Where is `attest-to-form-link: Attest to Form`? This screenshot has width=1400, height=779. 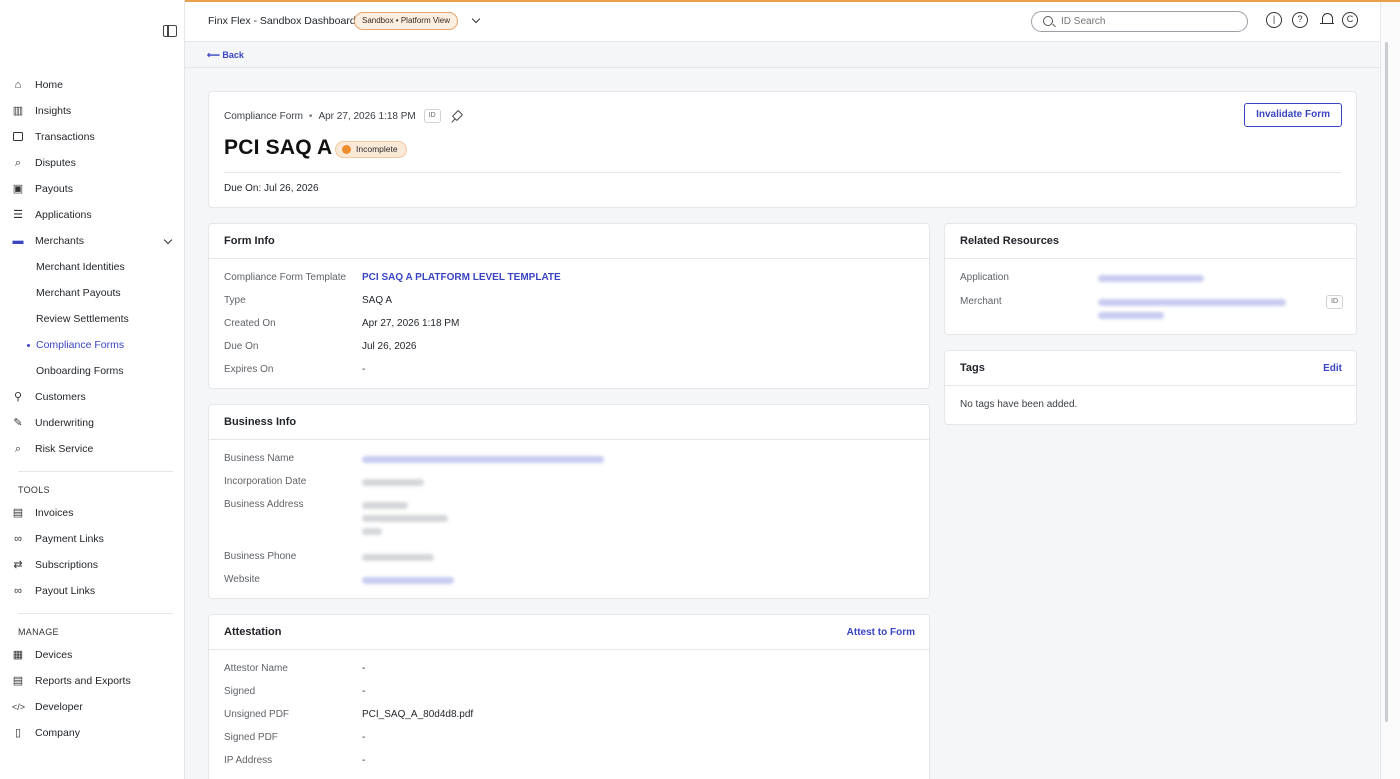 attest-to-form-link: Attest to Form is located at coordinates (881, 632).